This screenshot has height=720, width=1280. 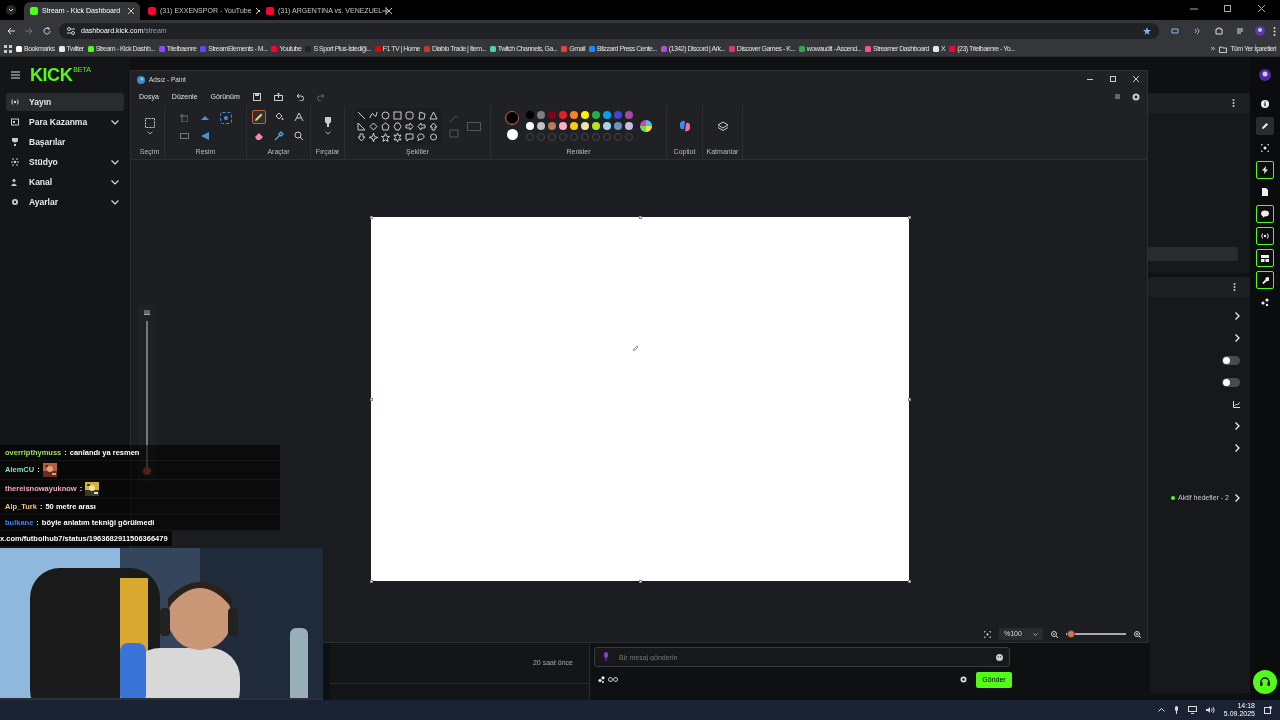 I want to click on nav-item: Başarılar, so click(x=65, y=142).